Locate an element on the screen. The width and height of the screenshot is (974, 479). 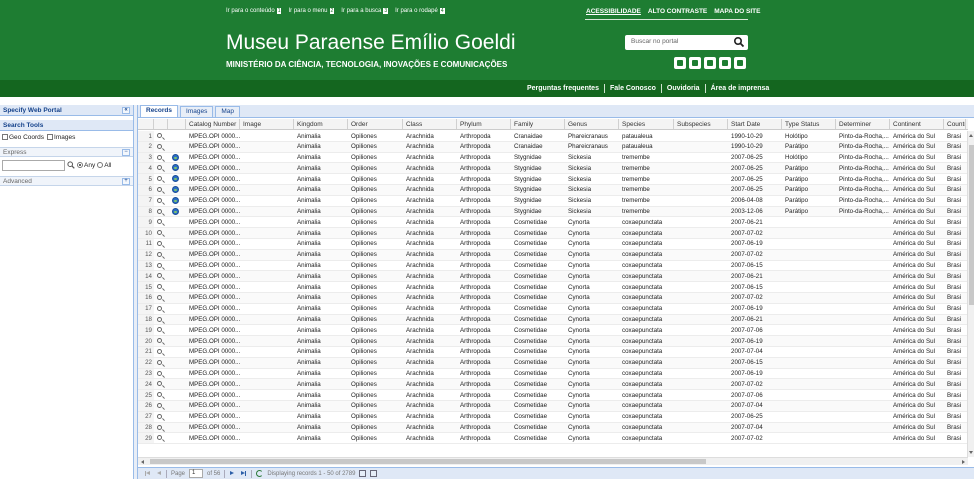
column-header: Continent is located at coordinates (917, 124).